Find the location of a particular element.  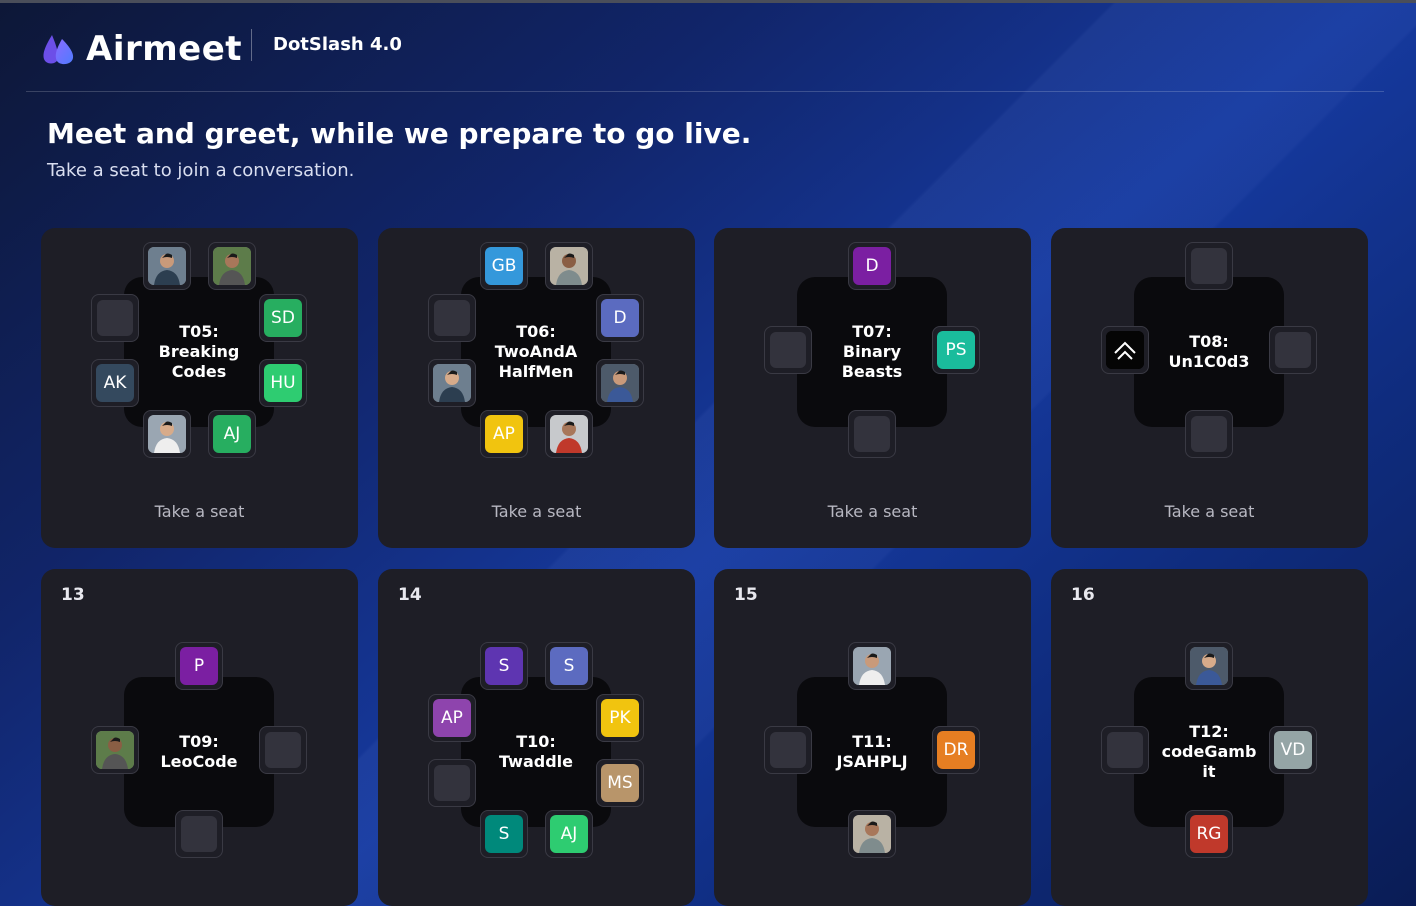

table-name: T05: Breaking Codes is located at coordinates (199, 351).